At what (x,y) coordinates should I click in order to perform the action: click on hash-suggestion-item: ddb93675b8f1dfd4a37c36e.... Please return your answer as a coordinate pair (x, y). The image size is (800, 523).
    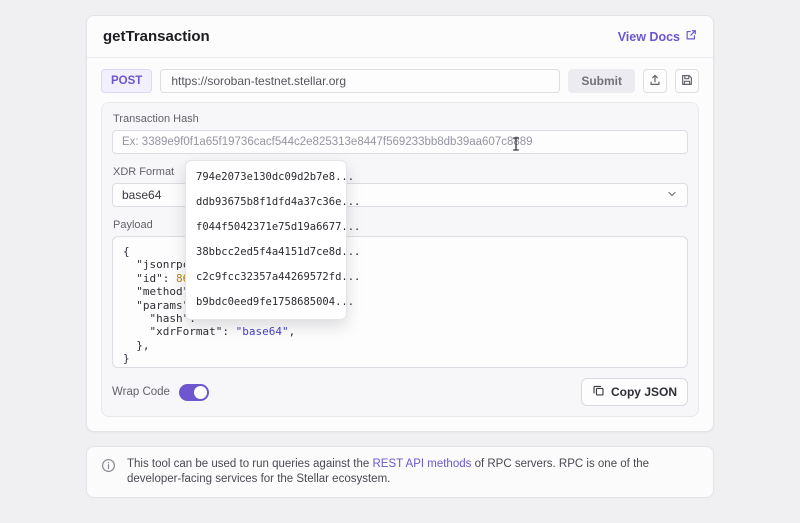
    Looking at the image, I should click on (273, 202).